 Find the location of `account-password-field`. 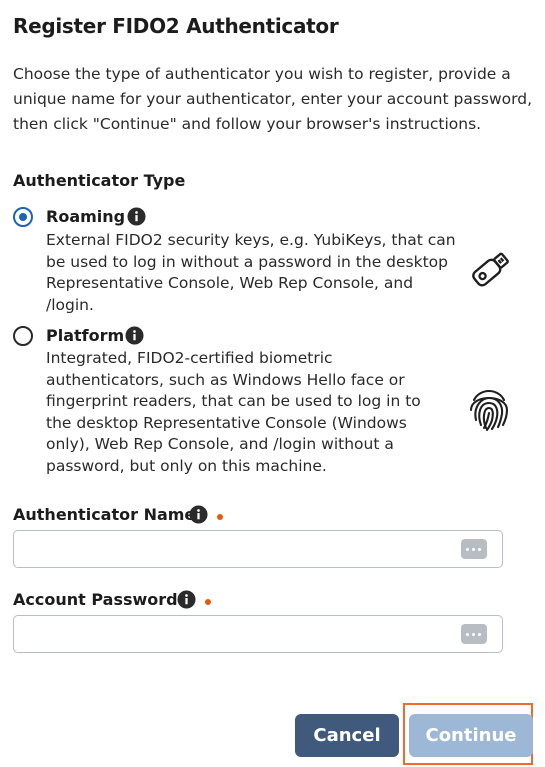

account-password-field is located at coordinates (258, 634).